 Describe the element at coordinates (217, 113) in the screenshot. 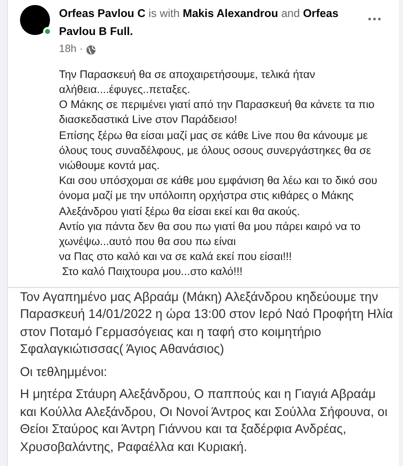

I see `post-text: Ο Μάκης σε περιμένει γιατί από την Παρασκευή θα κάνετε τα πιο διασκεδαστικά Live στον Παράδεισο!` at that location.